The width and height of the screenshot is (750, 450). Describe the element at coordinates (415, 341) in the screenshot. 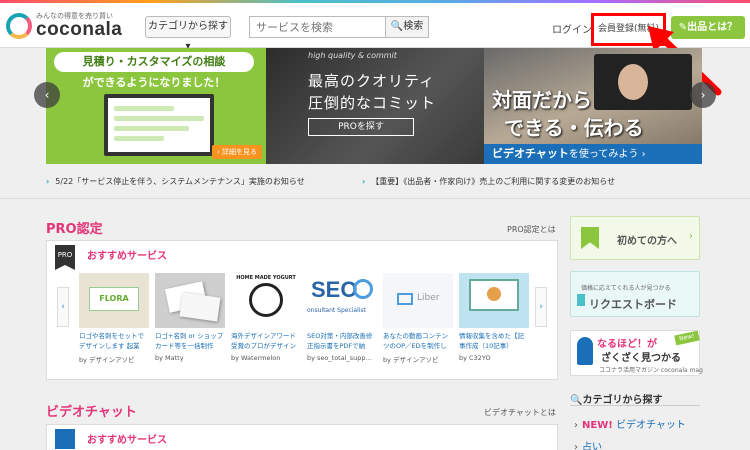

I see `service-title: あなたの動画コンテンツのOP／EDを制作し` at that location.